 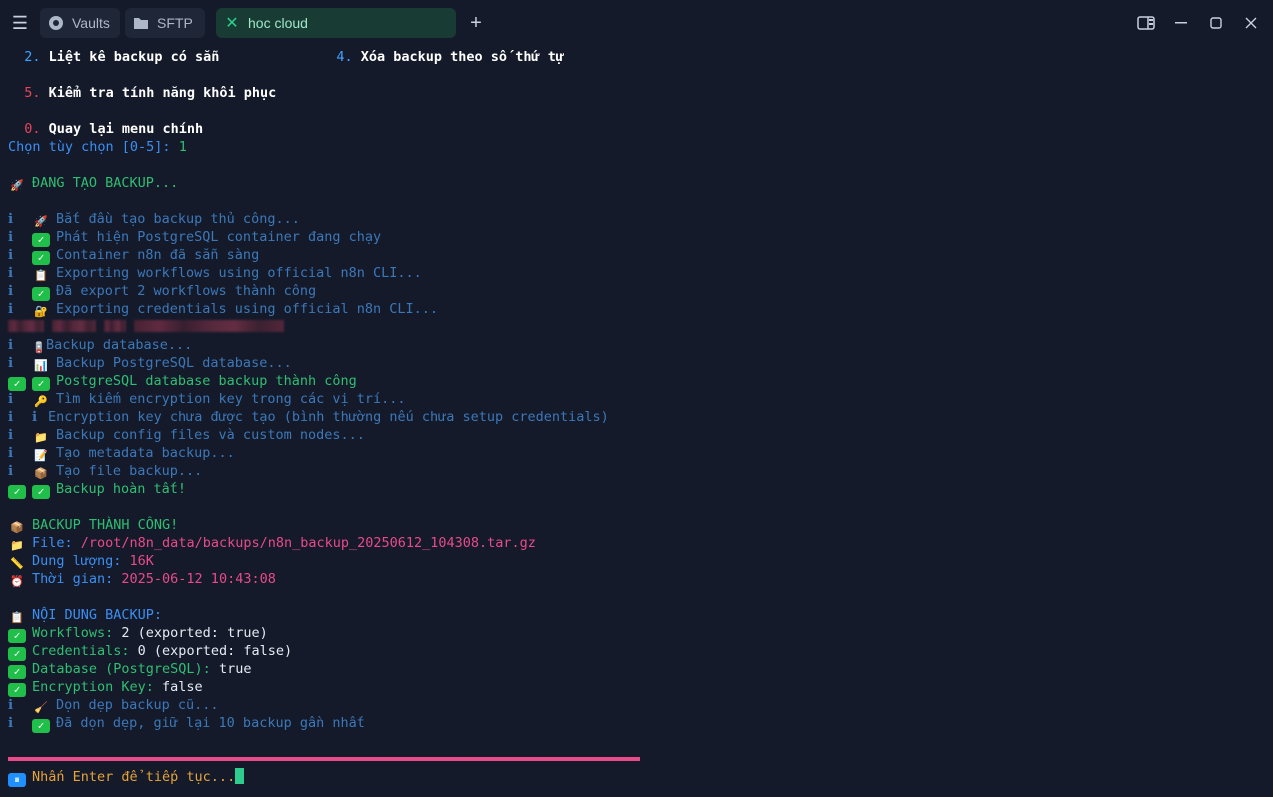 What do you see at coordinates (1181, 23) in the screenshot?
I see `minimize-icon` at bounding box center [1181, 23].